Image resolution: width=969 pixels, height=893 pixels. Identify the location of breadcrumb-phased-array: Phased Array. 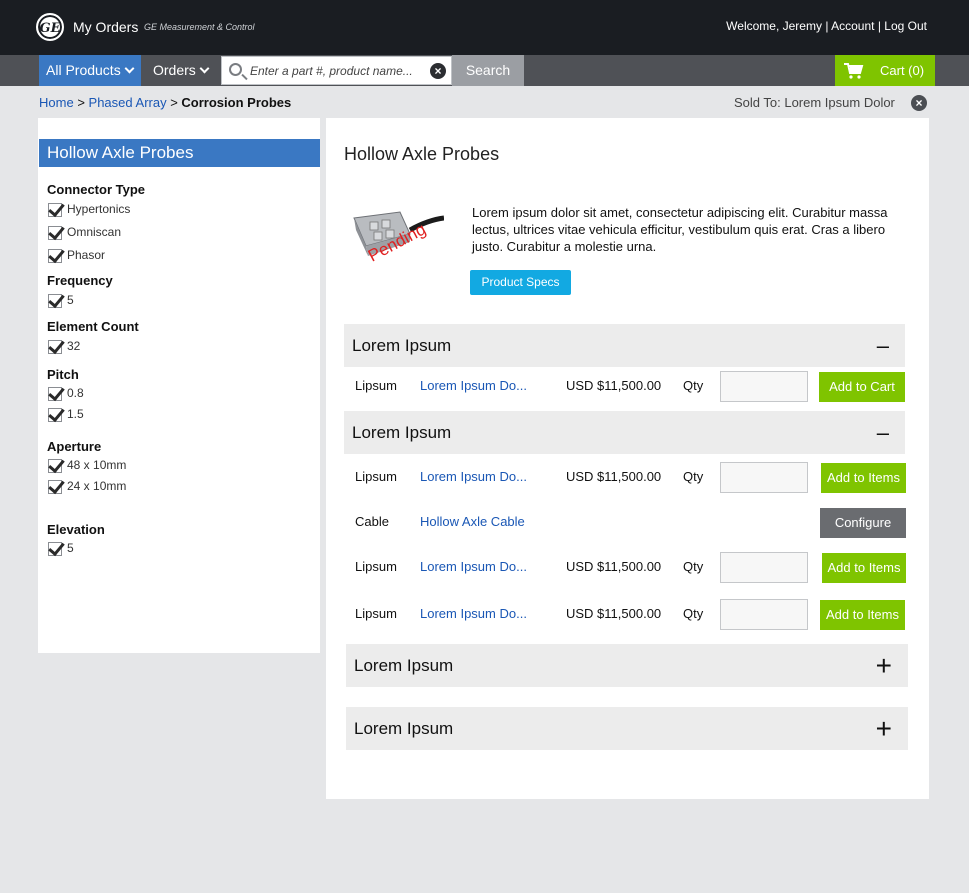
(128, 102).